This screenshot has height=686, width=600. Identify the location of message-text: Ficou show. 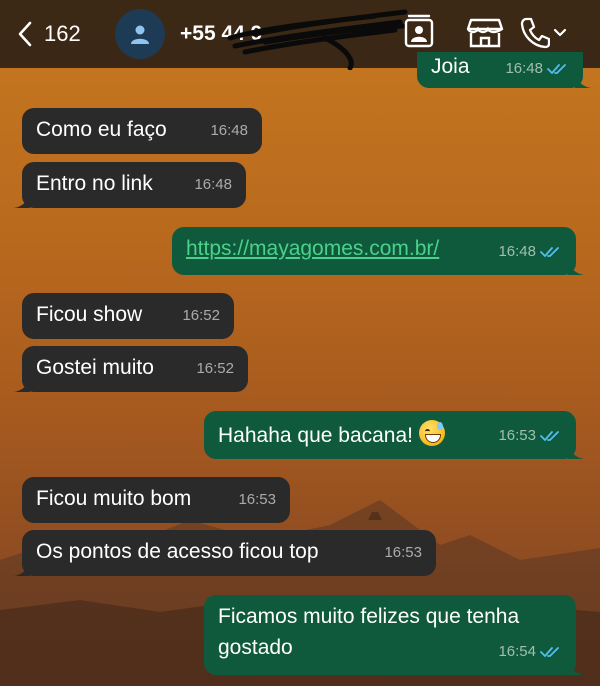
(89, 314).